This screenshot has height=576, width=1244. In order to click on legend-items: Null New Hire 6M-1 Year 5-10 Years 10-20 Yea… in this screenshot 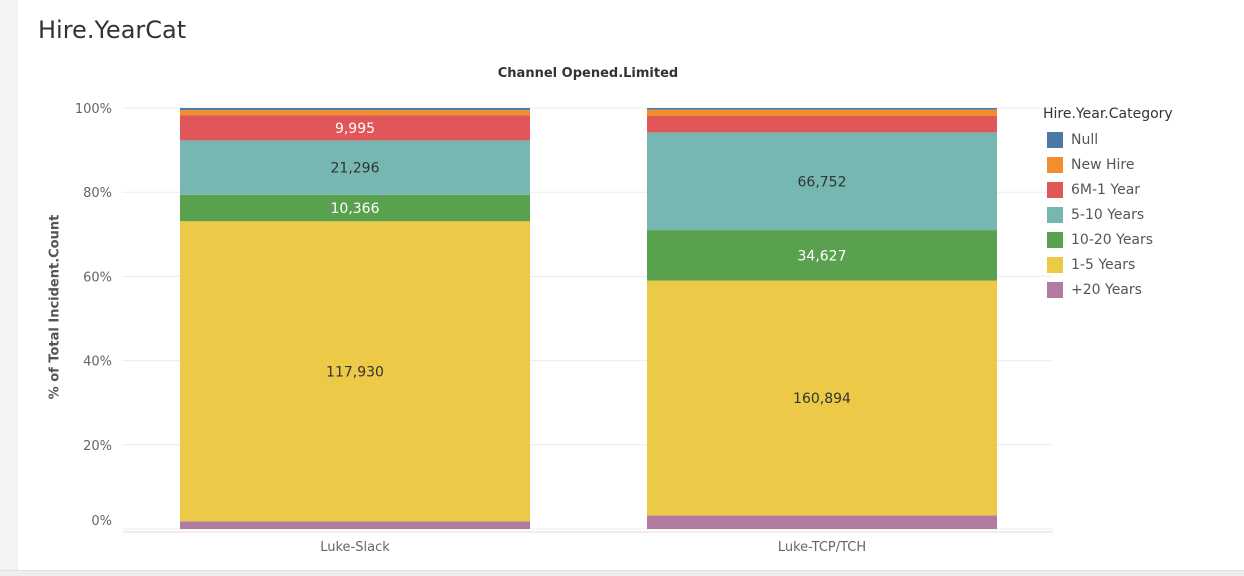, I will do `click(1138, 214)`.